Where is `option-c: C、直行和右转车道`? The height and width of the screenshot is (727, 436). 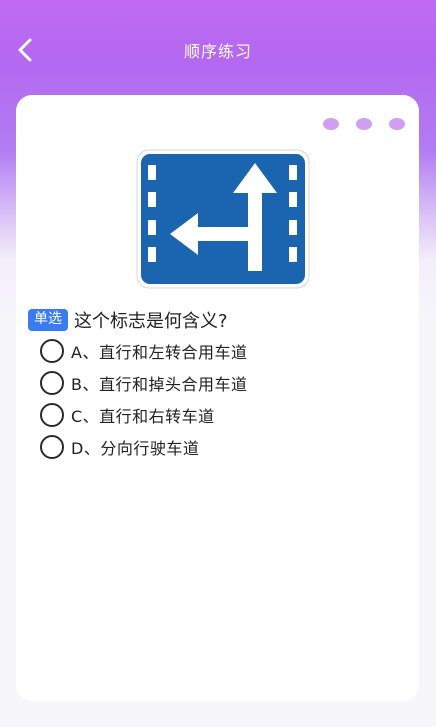 option-c: C、直行和右转车道 is located at coordinates (143, 415).